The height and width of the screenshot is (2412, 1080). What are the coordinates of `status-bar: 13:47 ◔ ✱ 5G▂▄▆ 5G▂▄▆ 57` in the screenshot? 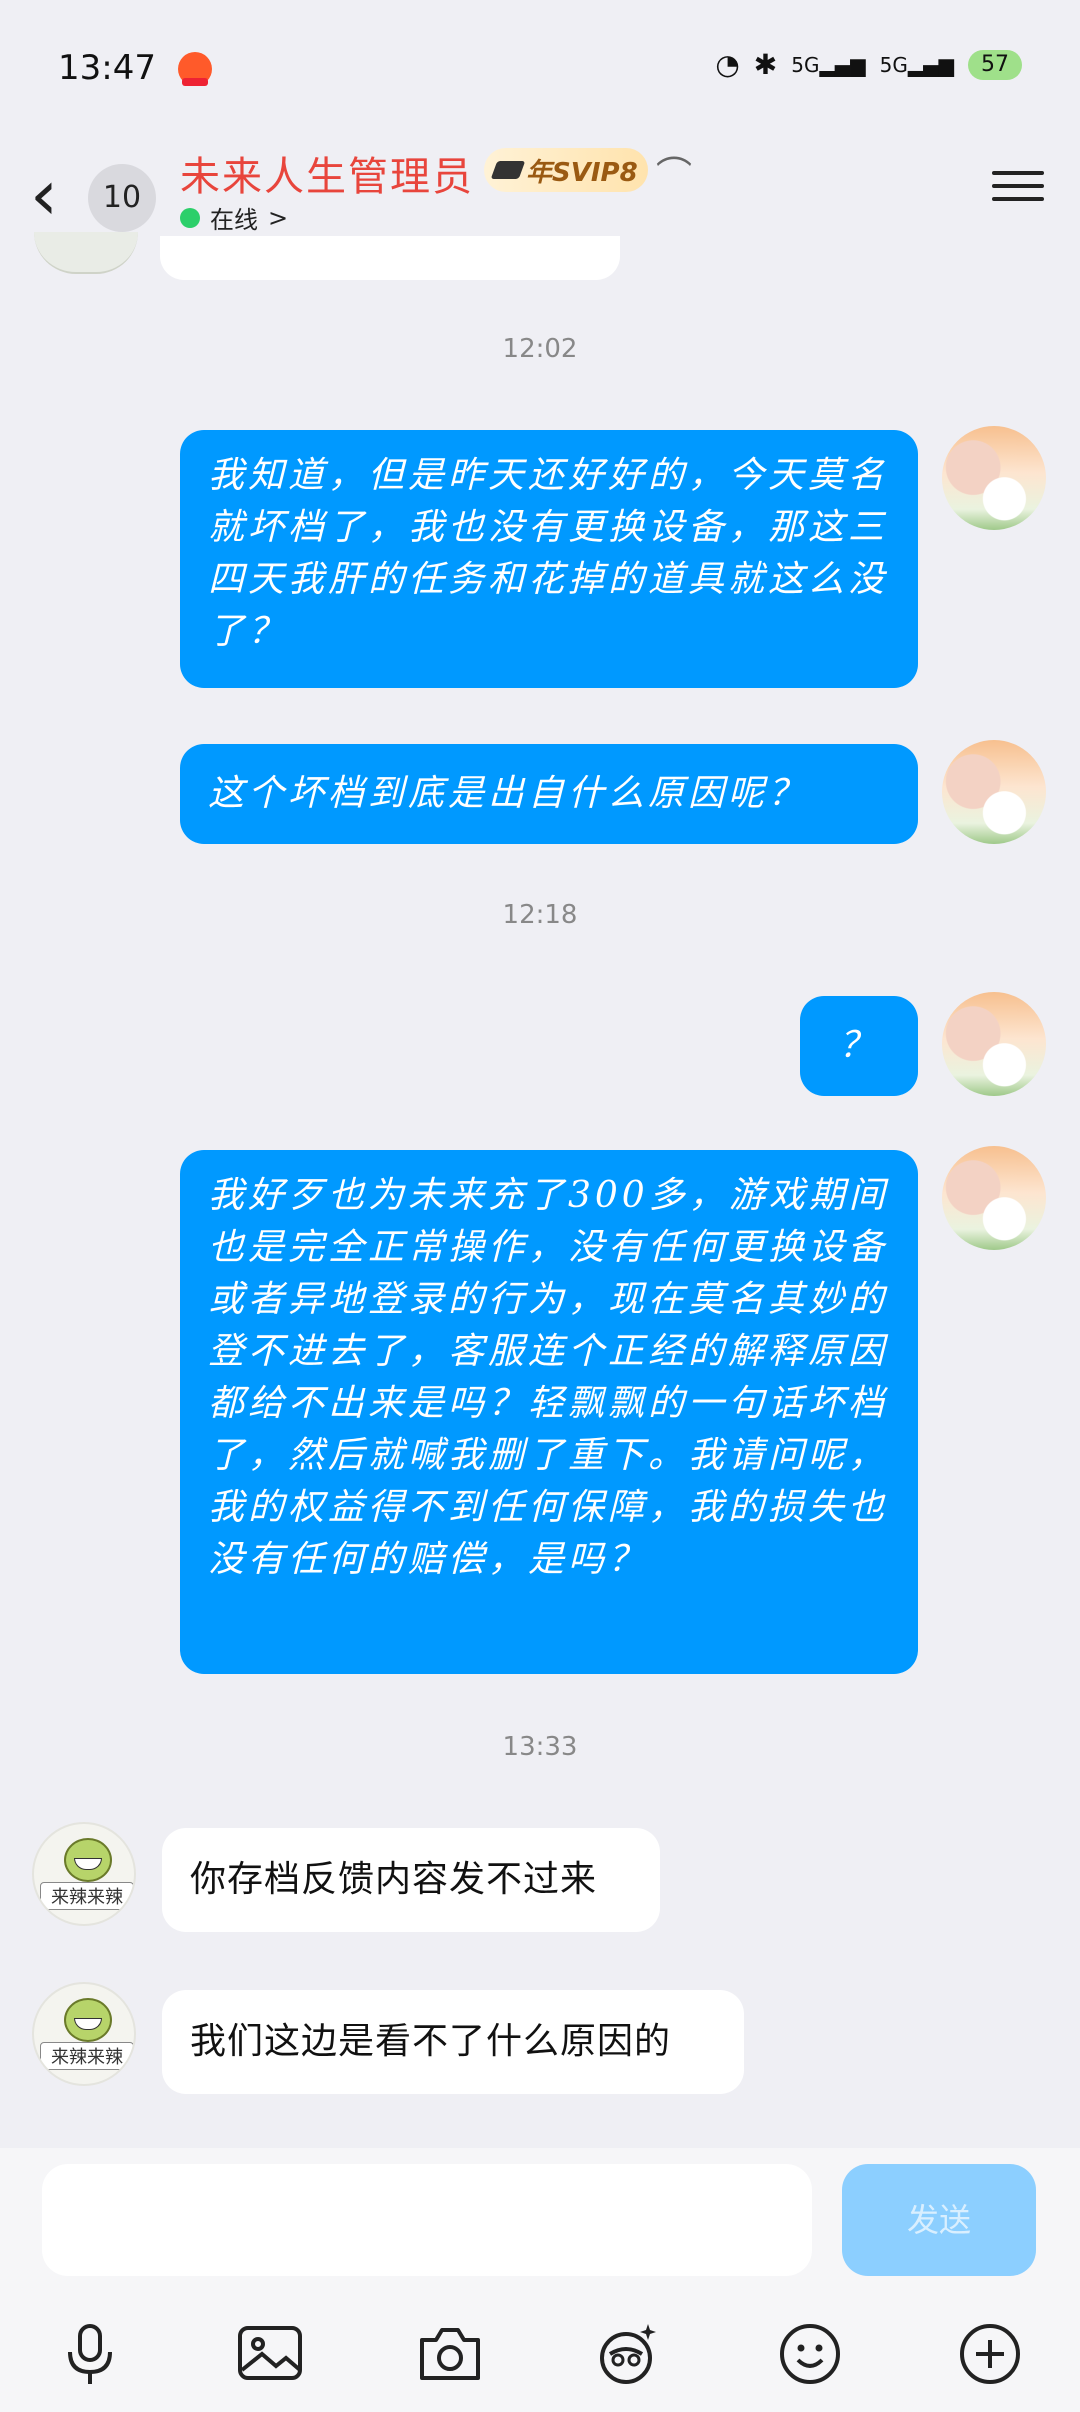 It's located at (540, 70).